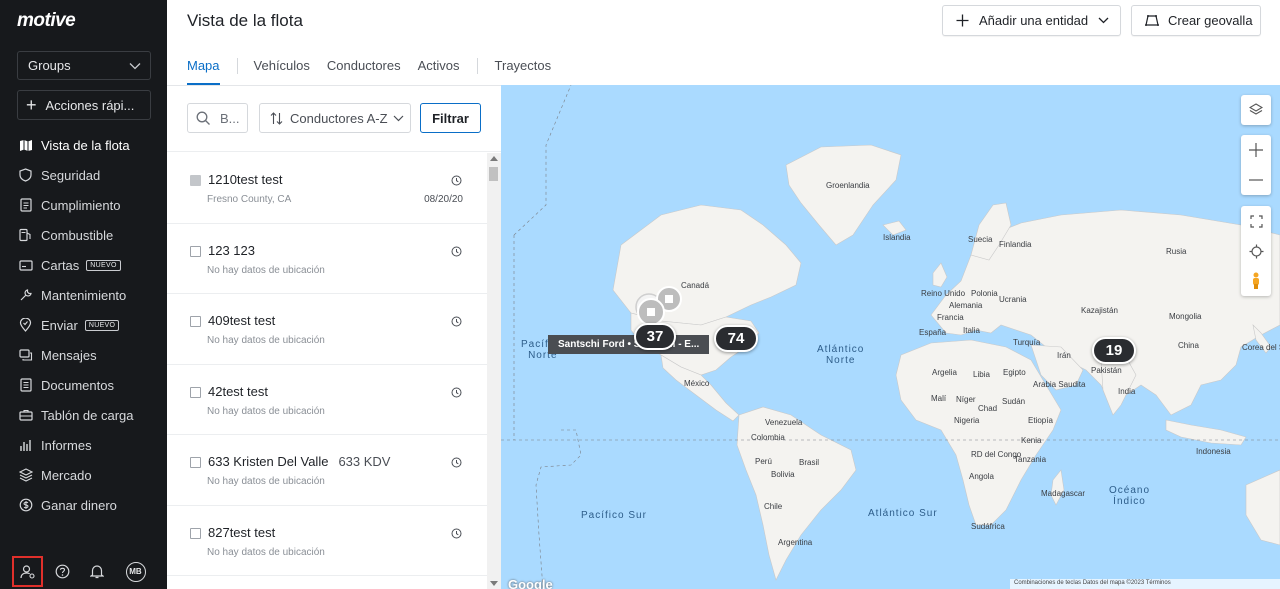 The image size is (1280, 589). I want to click on sidebar-item-maintenance: Mantenimiento, so click(83, 295).